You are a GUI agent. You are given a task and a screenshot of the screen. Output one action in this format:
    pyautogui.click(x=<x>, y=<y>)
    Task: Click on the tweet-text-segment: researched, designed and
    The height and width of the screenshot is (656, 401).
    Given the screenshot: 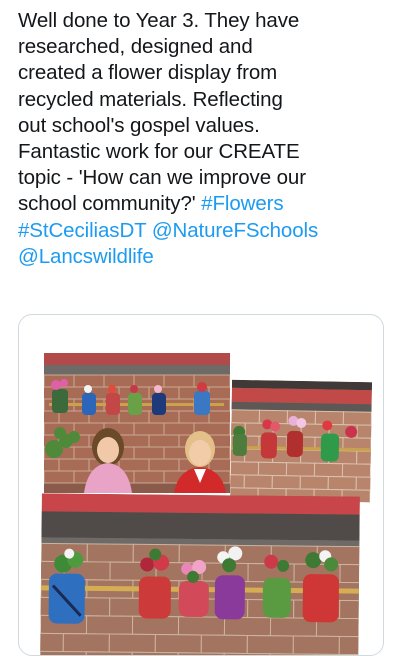 What is the action you would take?
    pyautogui.click(x=135, y=47)
    